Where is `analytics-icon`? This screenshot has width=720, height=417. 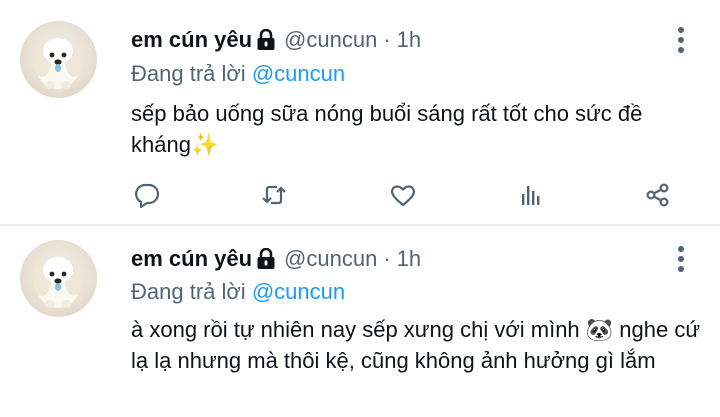
analytics-icon is located at coordinates (531, 195).